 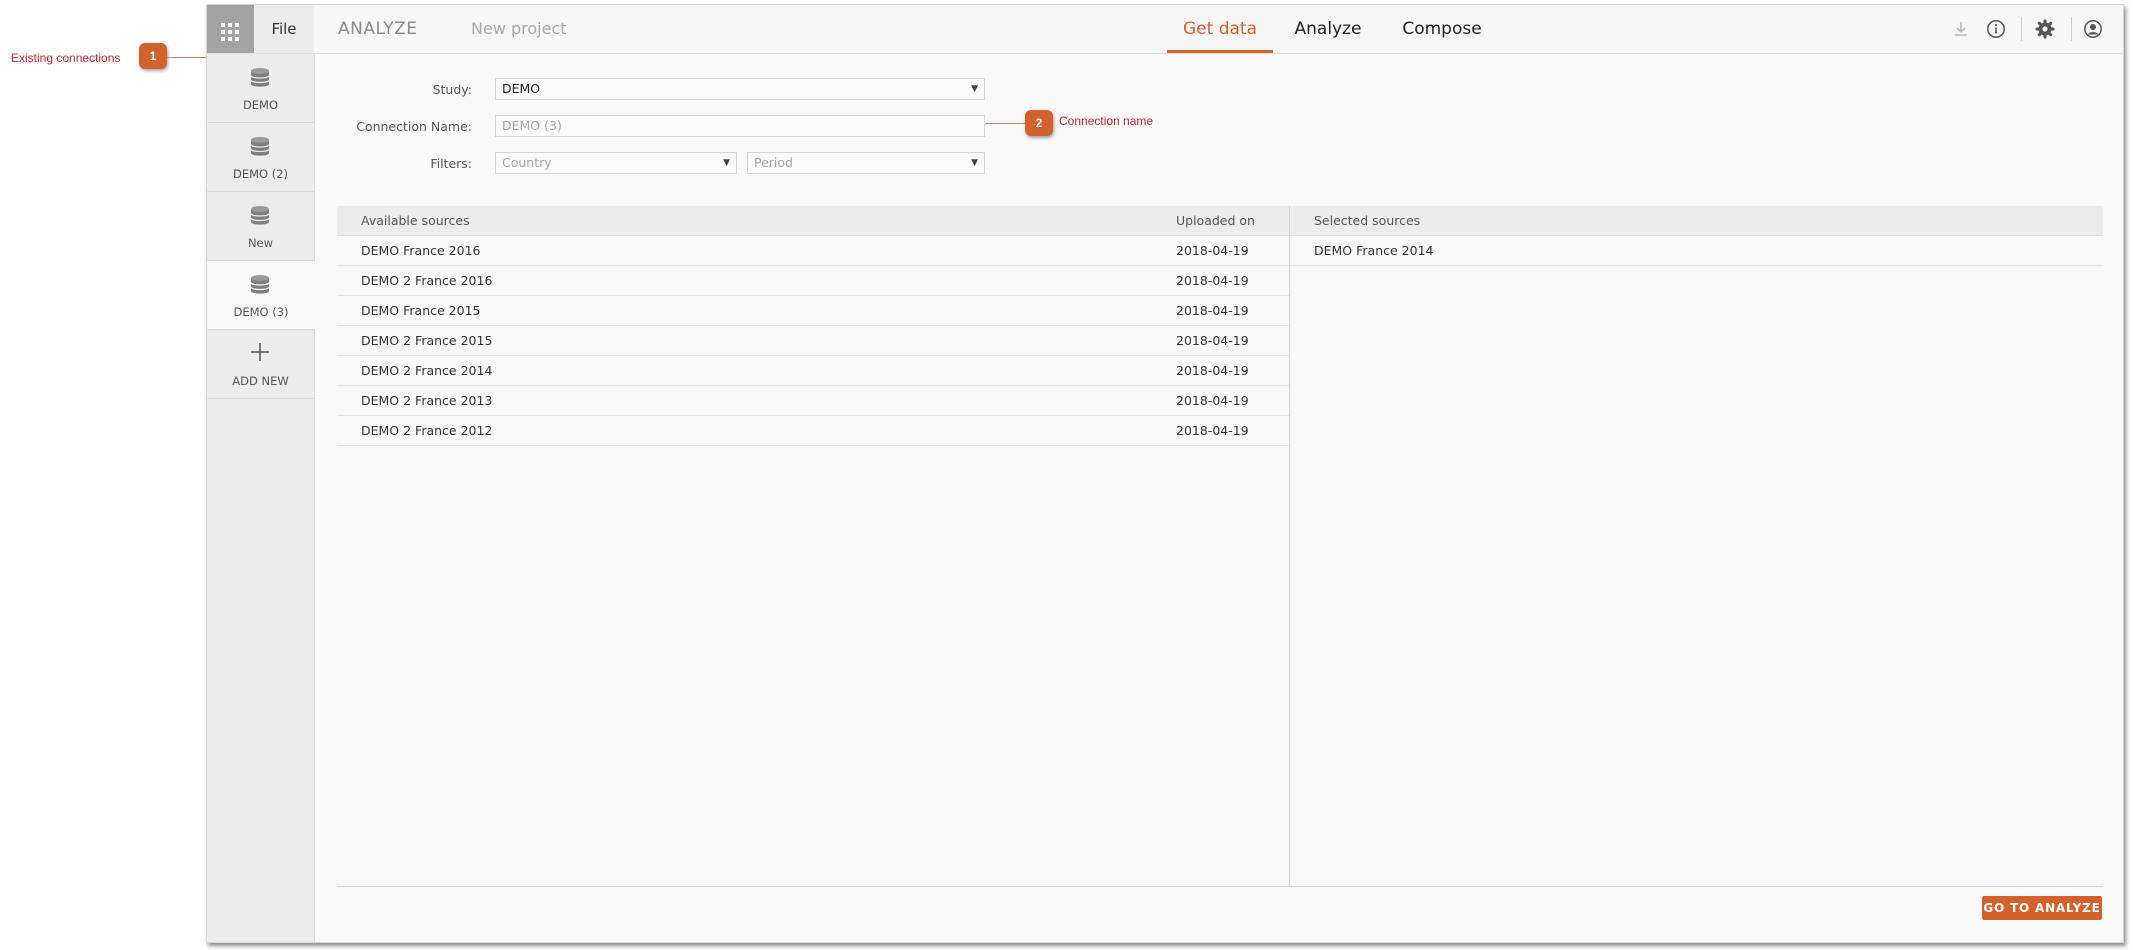 I want to click on download-icon, so click(x=1961, y=29).